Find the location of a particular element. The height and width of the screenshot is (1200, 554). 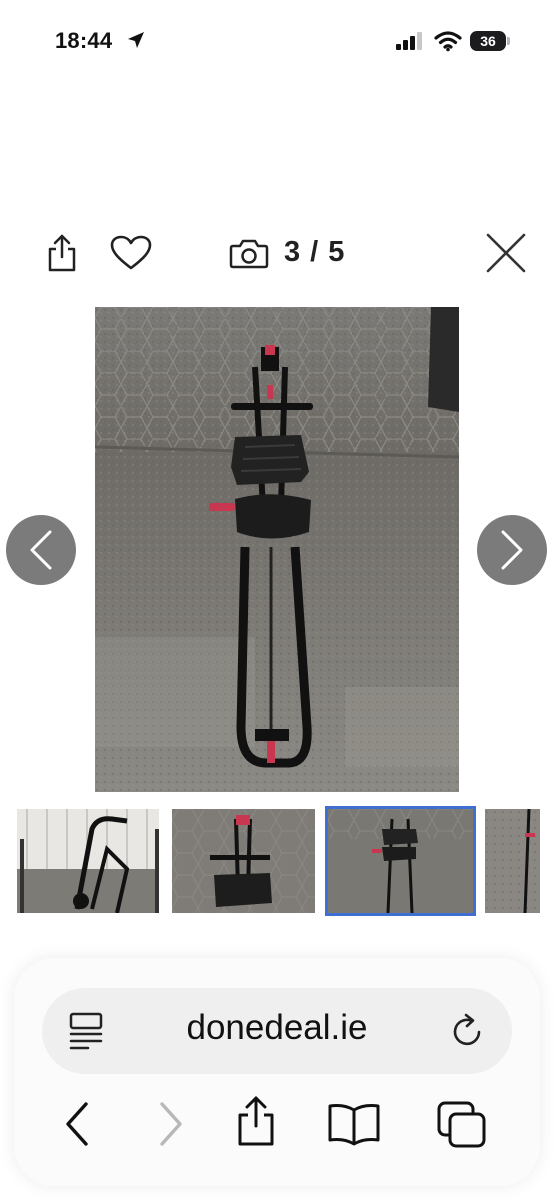

previous-image-button is located at coordinates (41, 550).